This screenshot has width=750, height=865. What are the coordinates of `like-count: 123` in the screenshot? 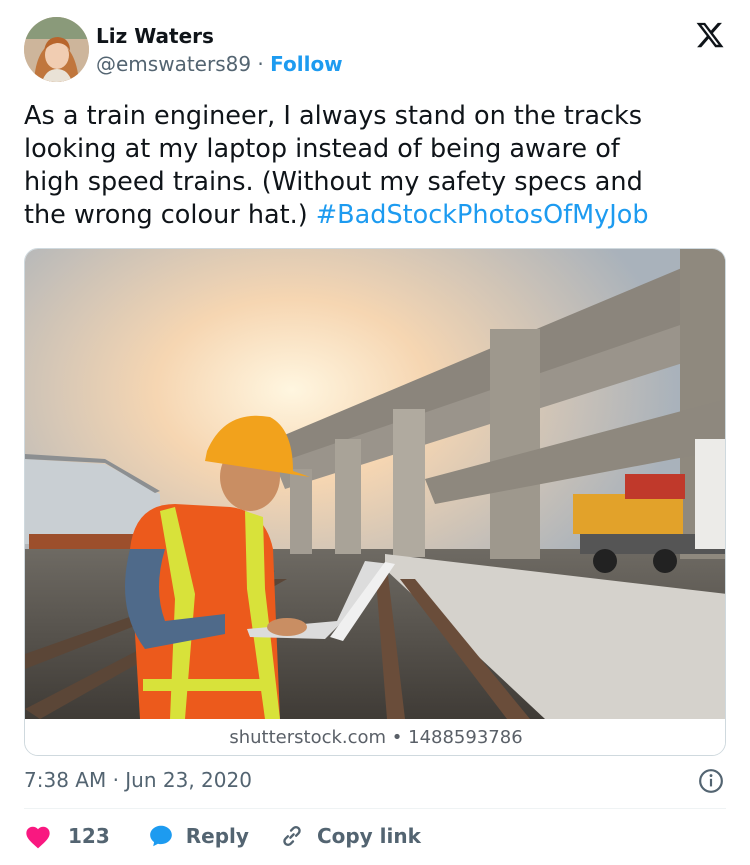 It's located at (89, 836).